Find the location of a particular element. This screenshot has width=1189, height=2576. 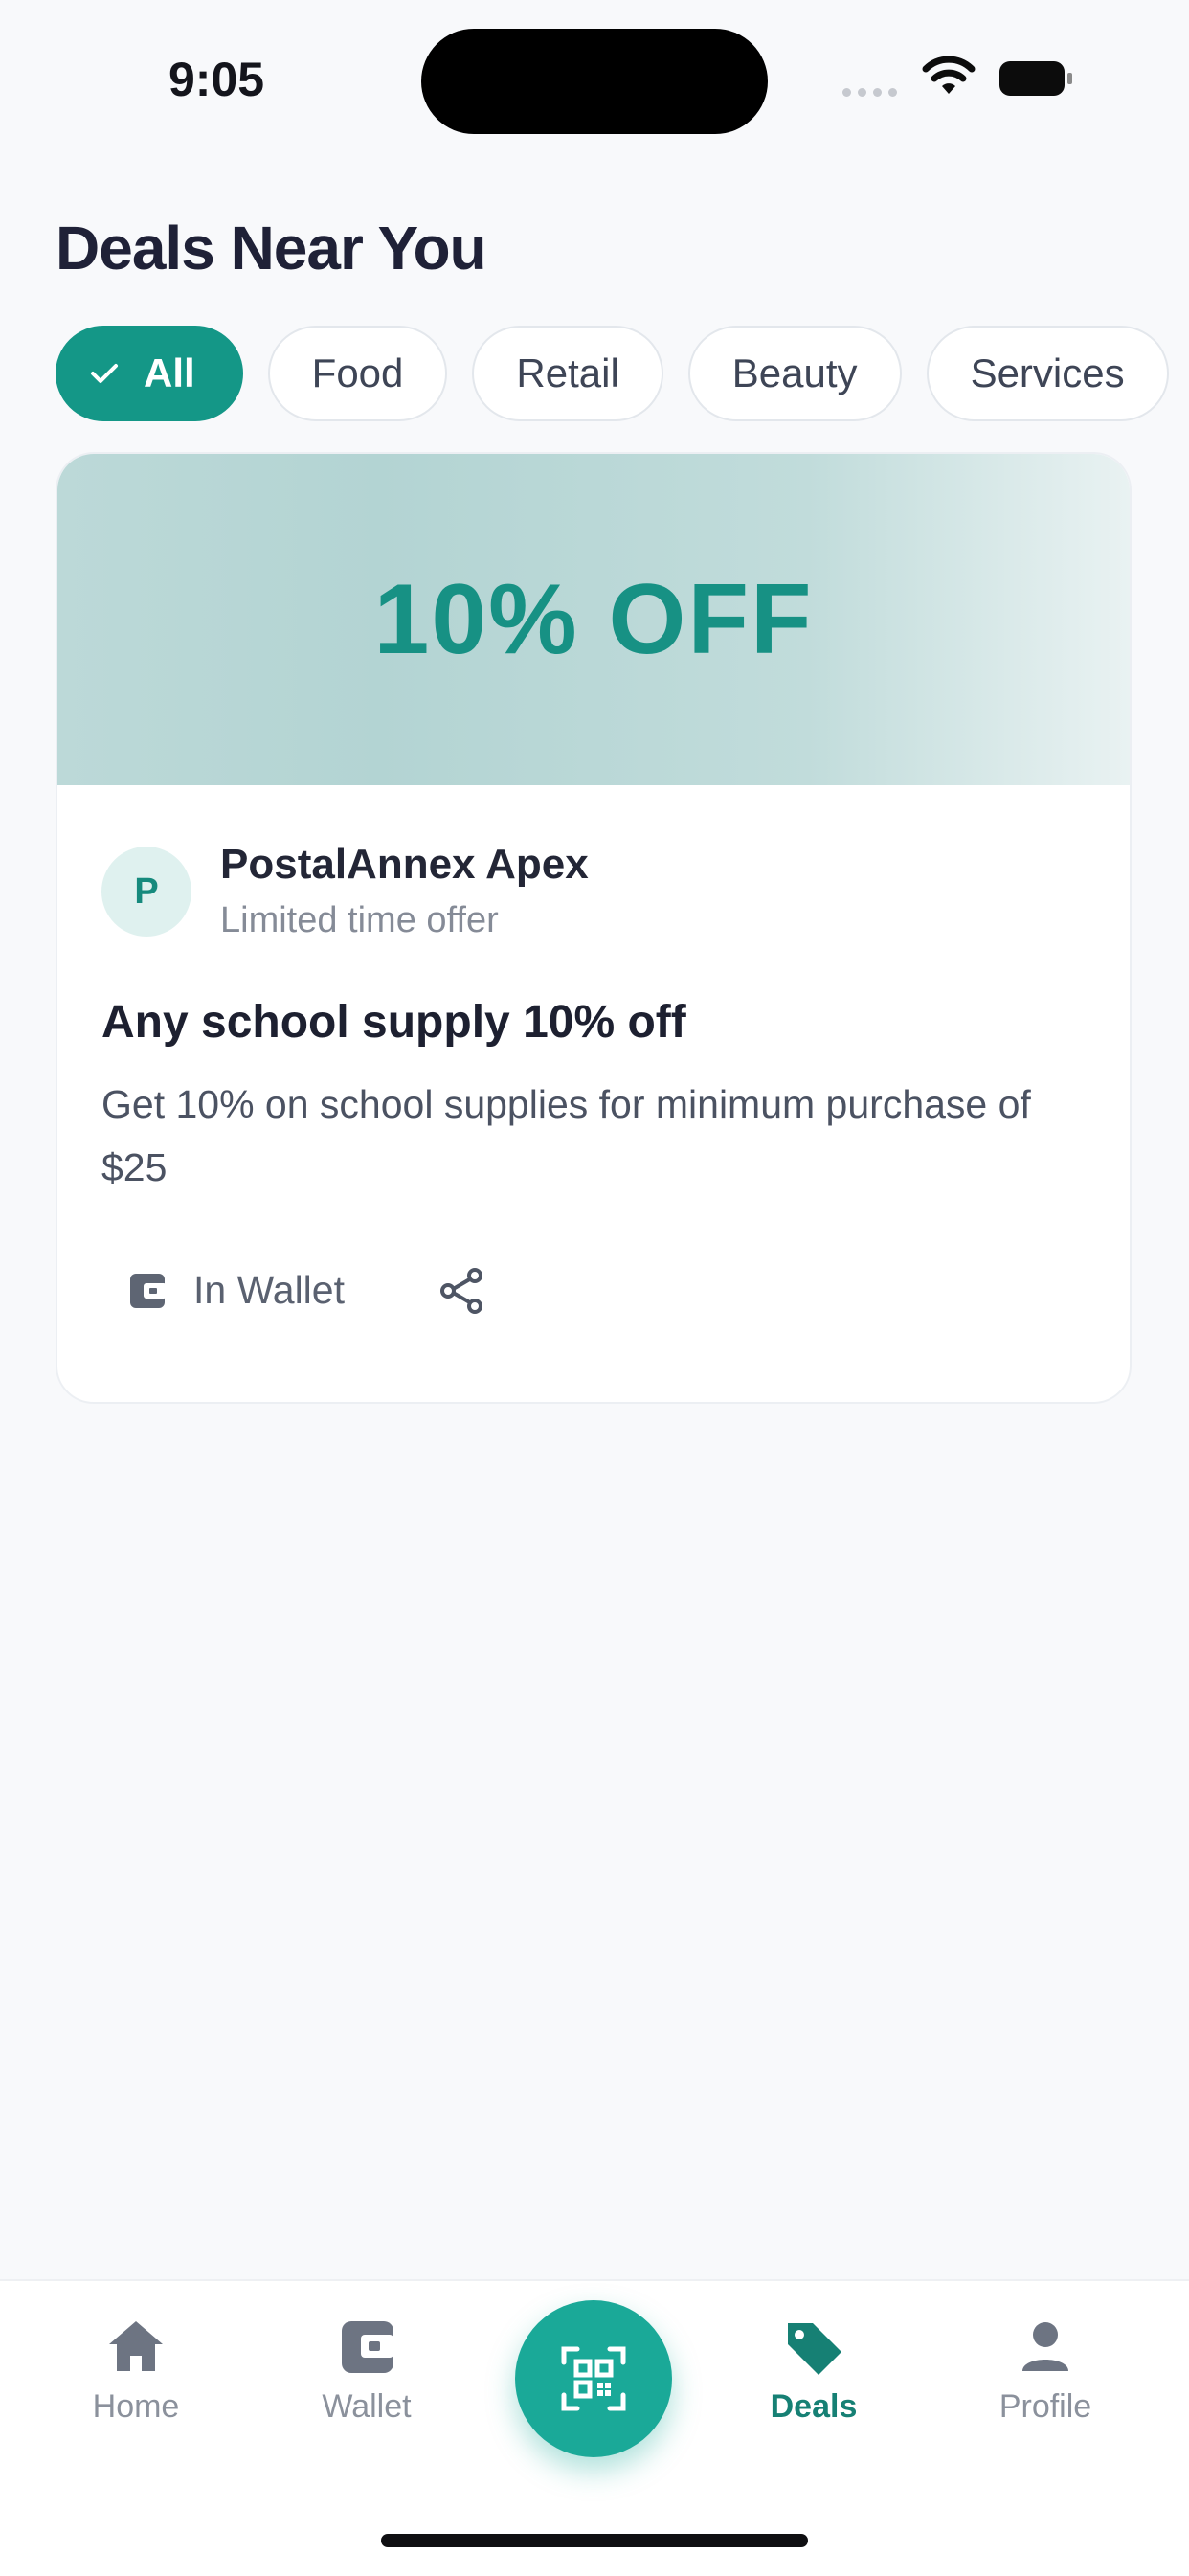

merchant-name: PostalAnnex Apex is located at coordinates (404, 864).